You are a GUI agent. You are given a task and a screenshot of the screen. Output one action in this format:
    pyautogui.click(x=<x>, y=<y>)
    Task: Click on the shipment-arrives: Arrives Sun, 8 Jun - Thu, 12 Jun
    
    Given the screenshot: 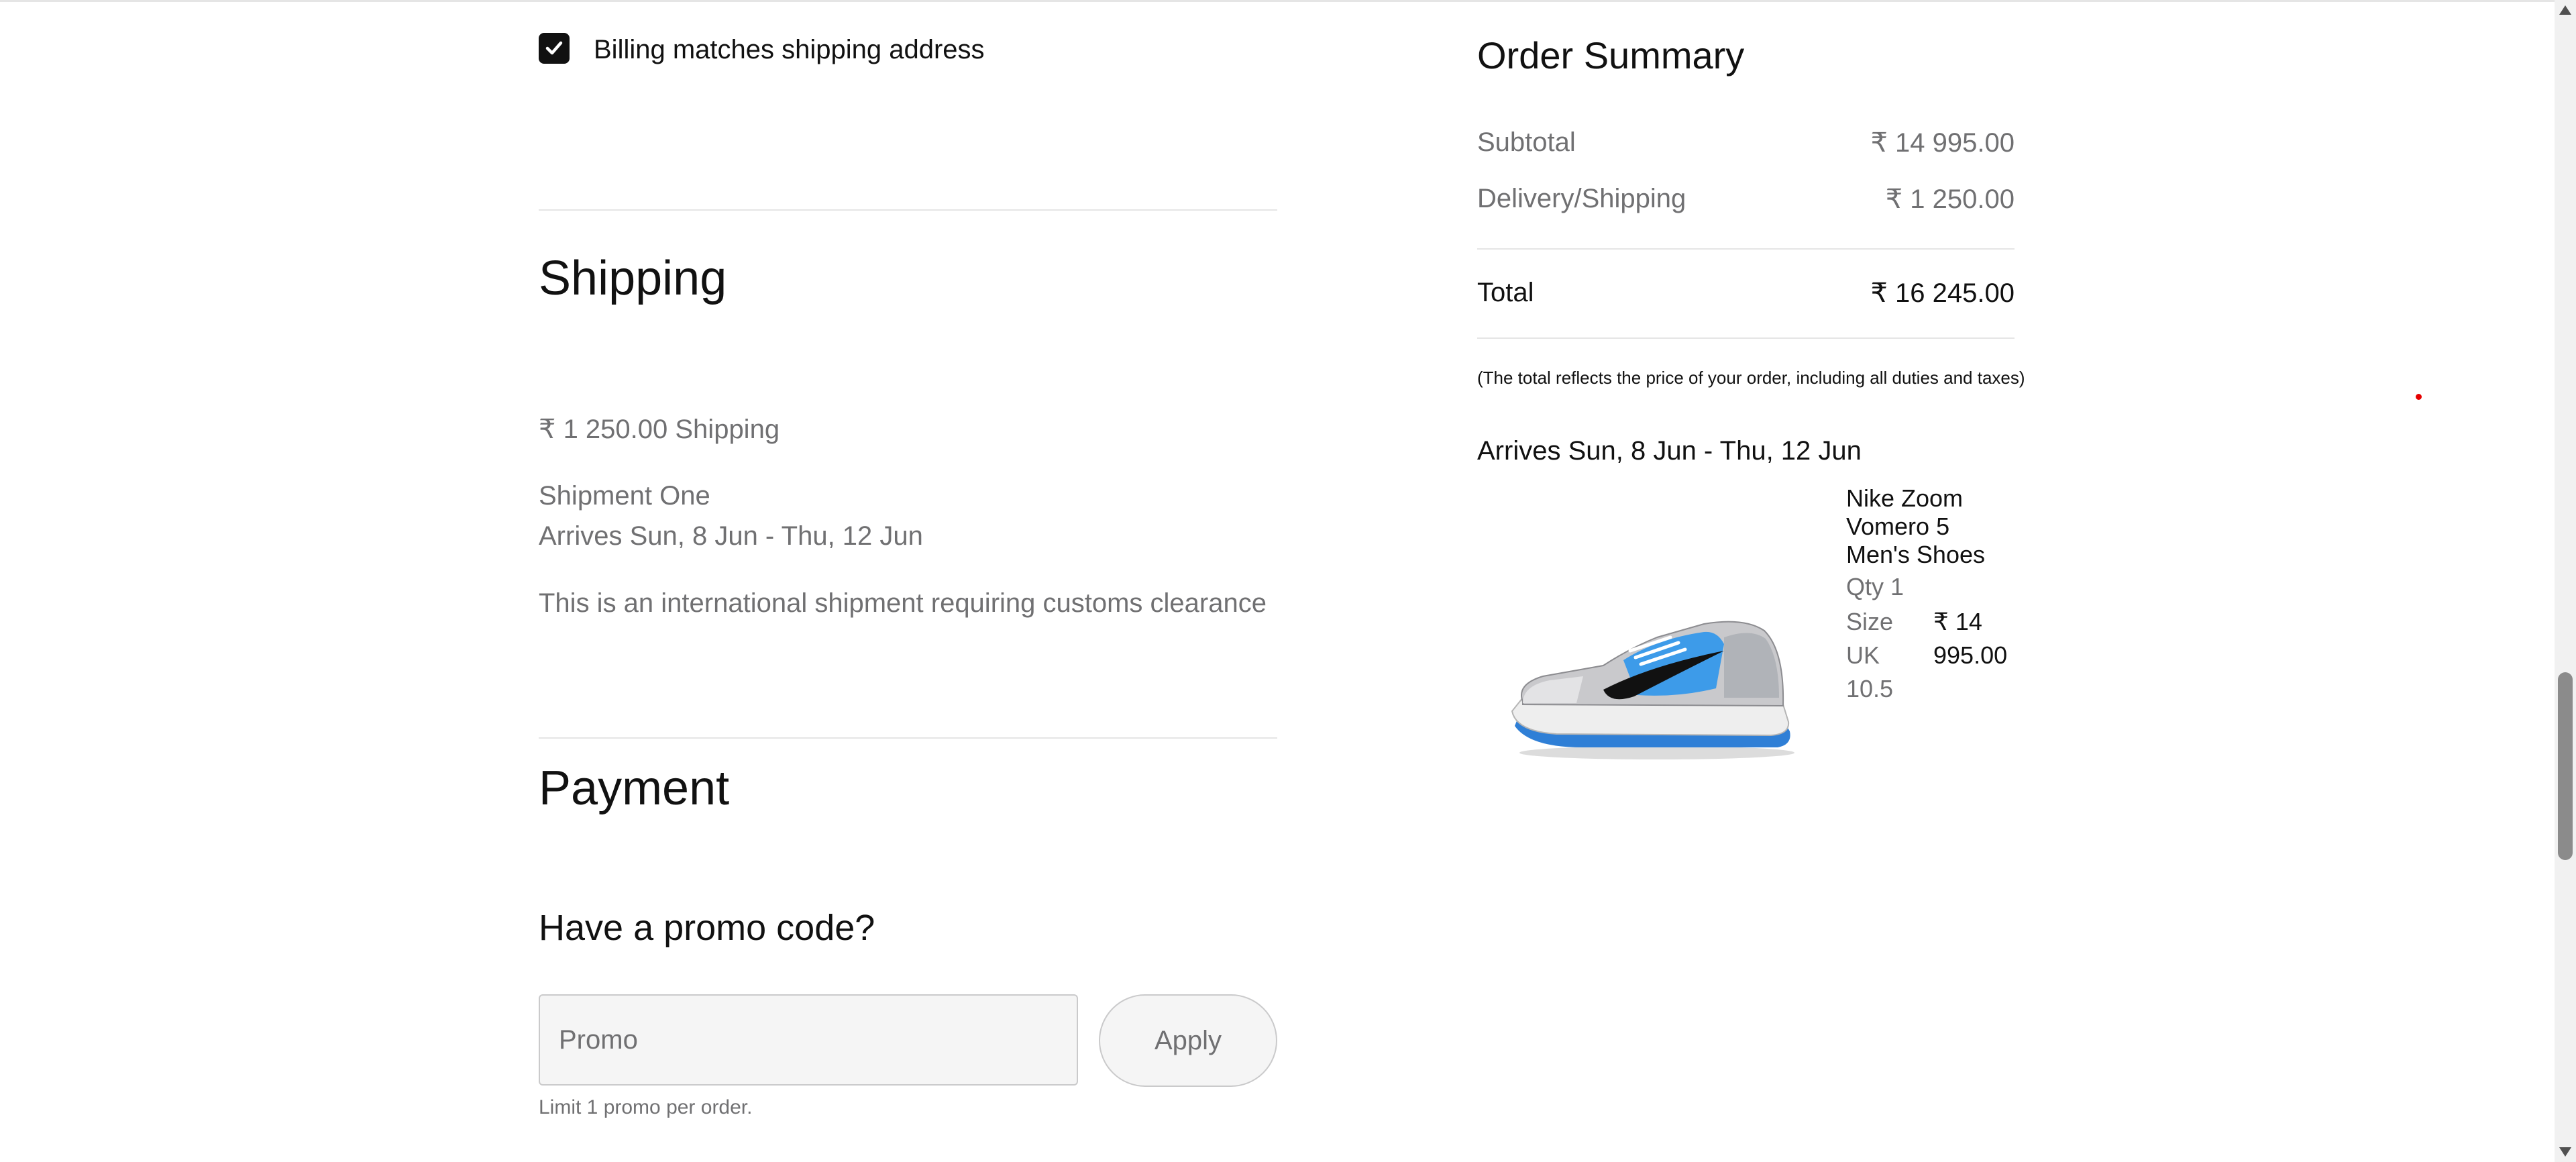 What is the action you would take?
    pyautogui.click(x=731, y=536)
    